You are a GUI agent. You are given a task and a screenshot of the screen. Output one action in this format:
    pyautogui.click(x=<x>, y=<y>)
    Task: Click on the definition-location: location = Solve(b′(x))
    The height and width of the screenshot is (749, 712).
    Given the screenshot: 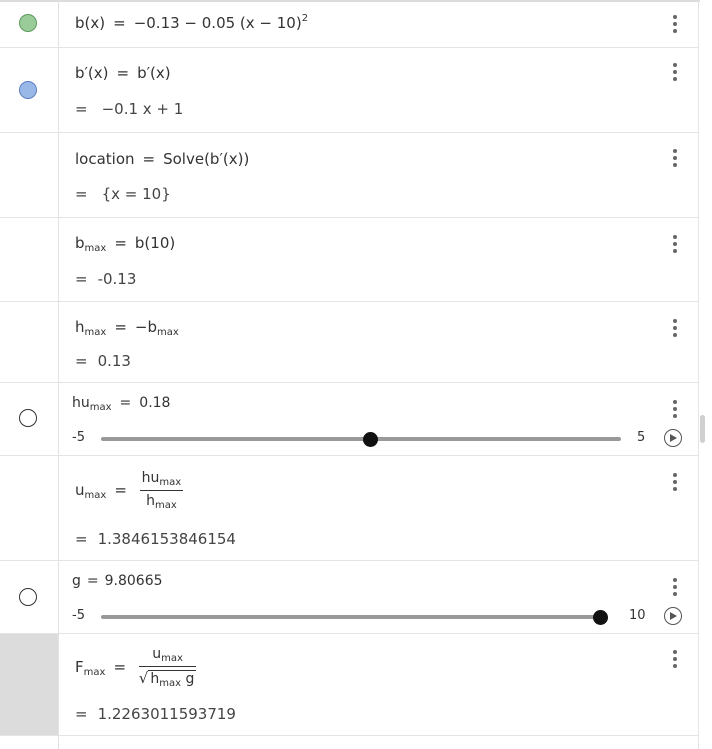 What is the action you would take?
    pyautogui.click(x=162, y=159)
    